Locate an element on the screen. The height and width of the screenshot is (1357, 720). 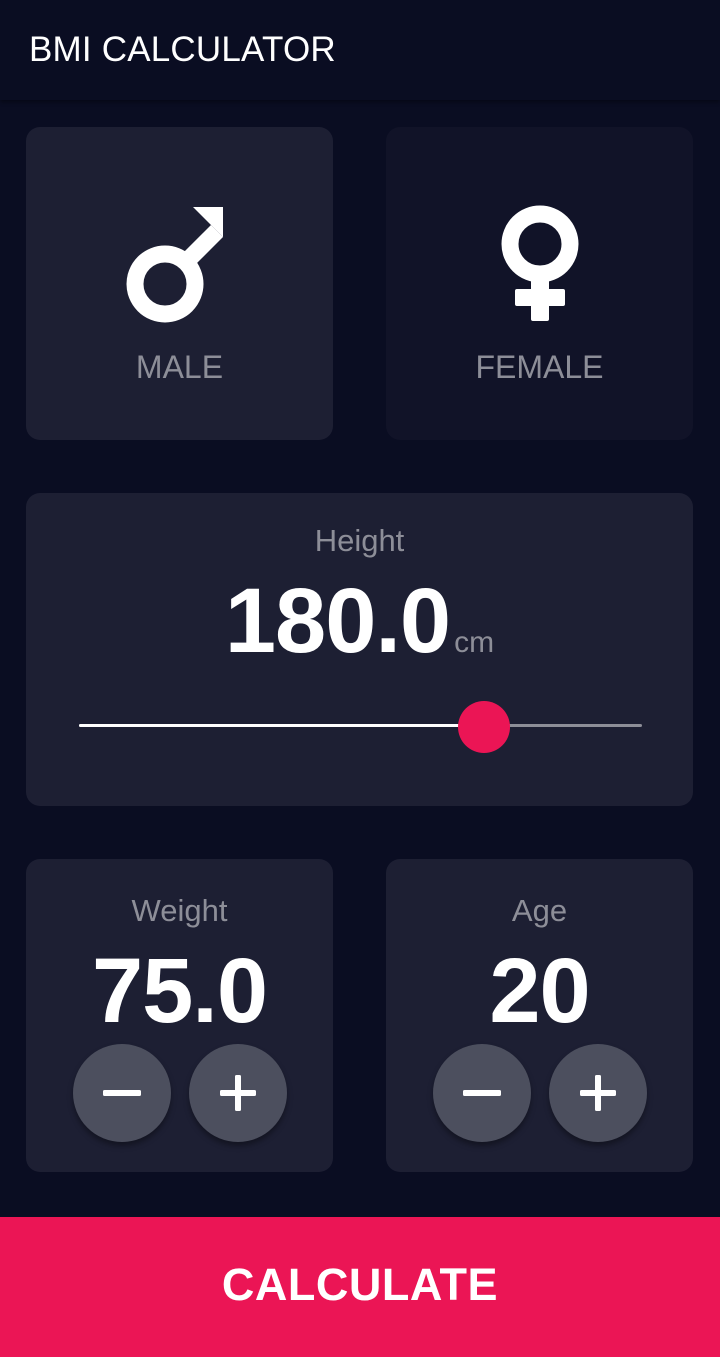
weight-value: 75.0 is located at coordinates (179, 991).